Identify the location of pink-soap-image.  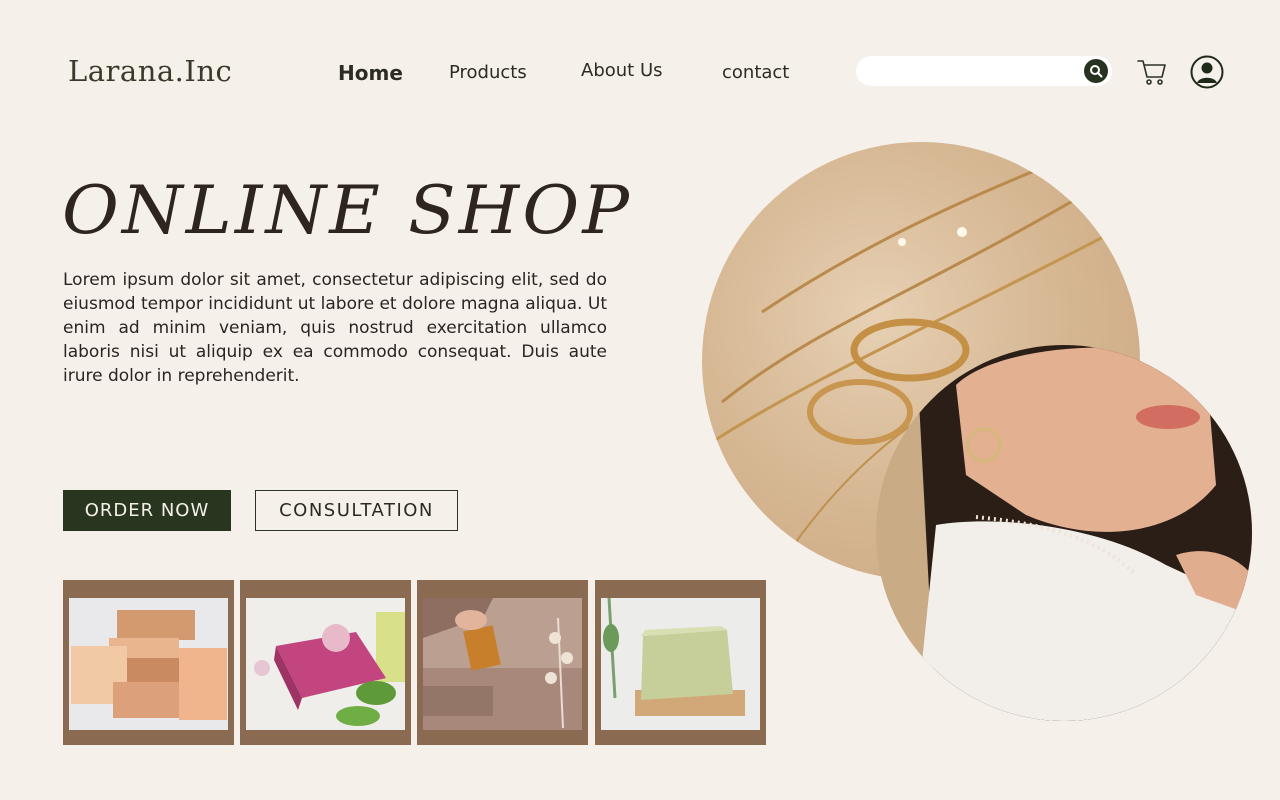
(325, 664).